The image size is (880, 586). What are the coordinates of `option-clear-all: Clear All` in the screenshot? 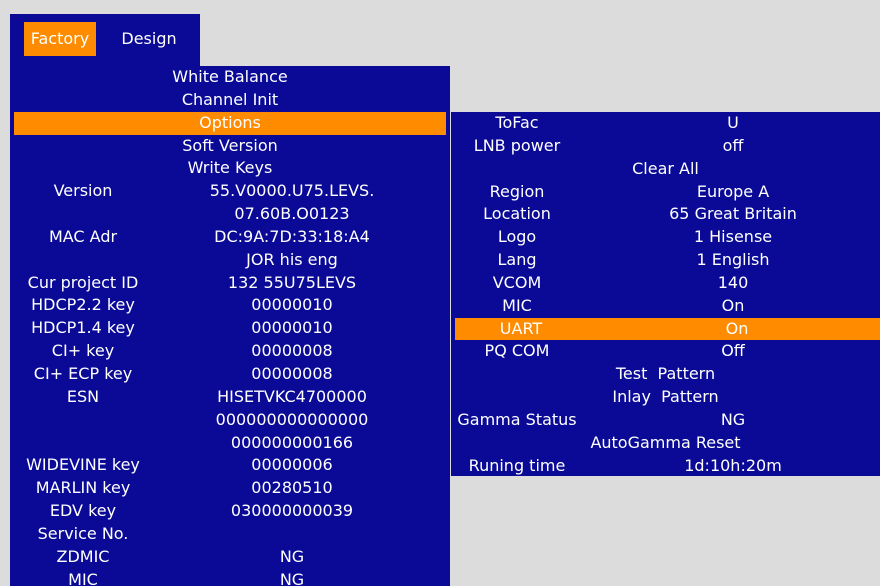 It's located at (665, 169).